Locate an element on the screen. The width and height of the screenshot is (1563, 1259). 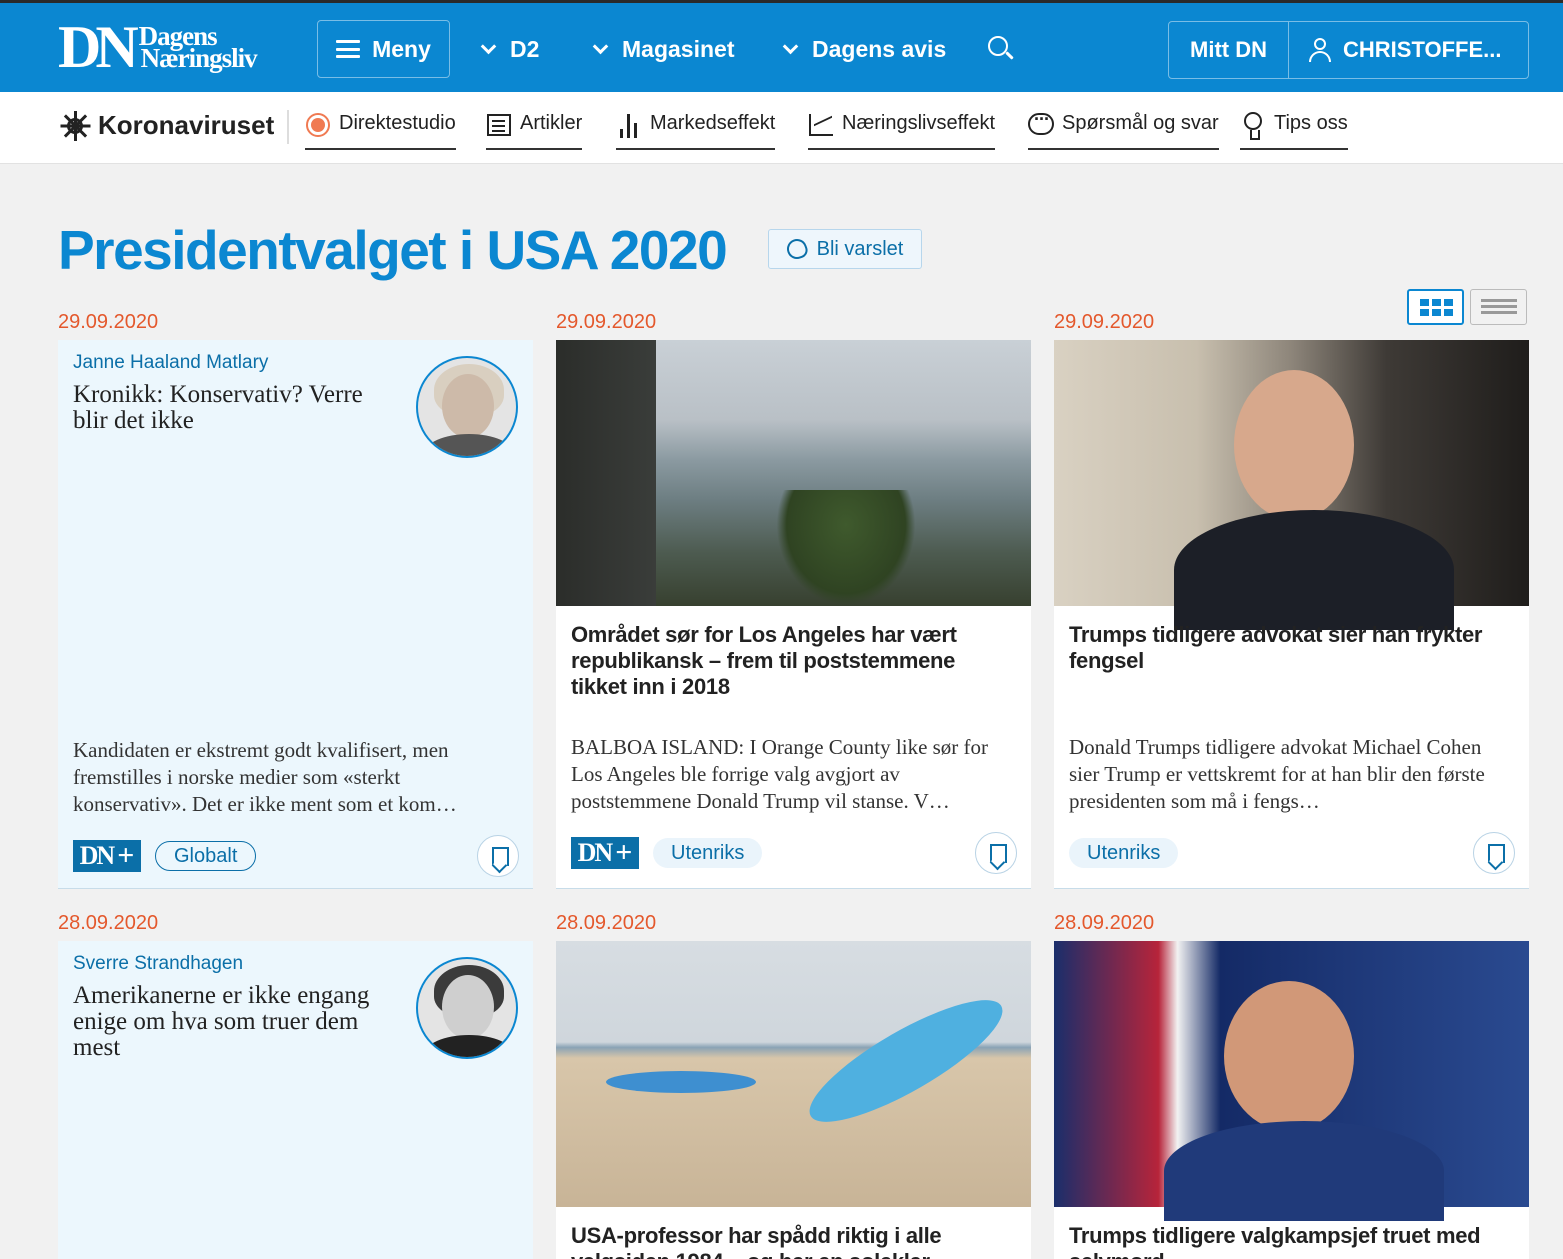
hamburger-icon is located at coordinates (348, 49).